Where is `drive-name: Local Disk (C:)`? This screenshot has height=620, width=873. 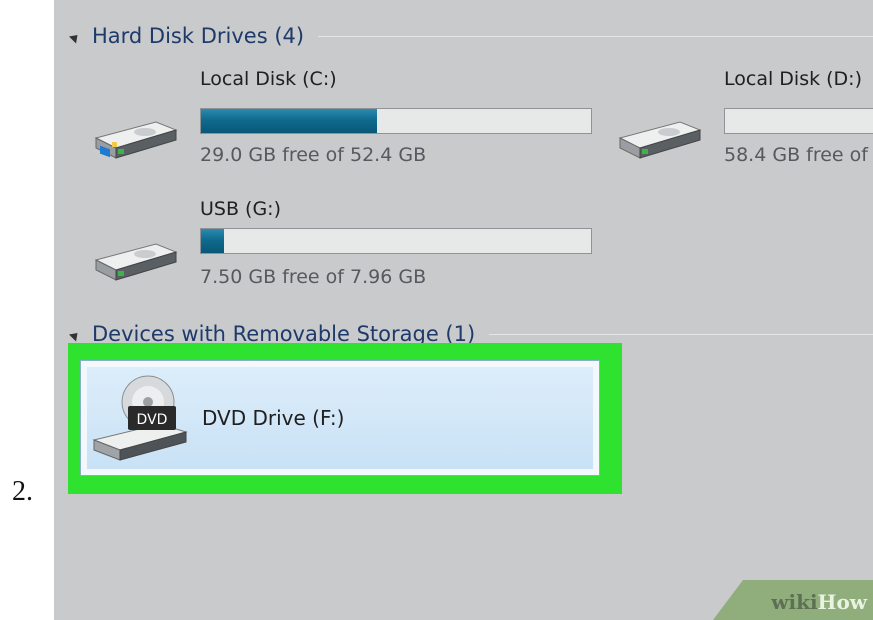
drive-name: Local Disk (C:) is located at coordinates (268, 79).